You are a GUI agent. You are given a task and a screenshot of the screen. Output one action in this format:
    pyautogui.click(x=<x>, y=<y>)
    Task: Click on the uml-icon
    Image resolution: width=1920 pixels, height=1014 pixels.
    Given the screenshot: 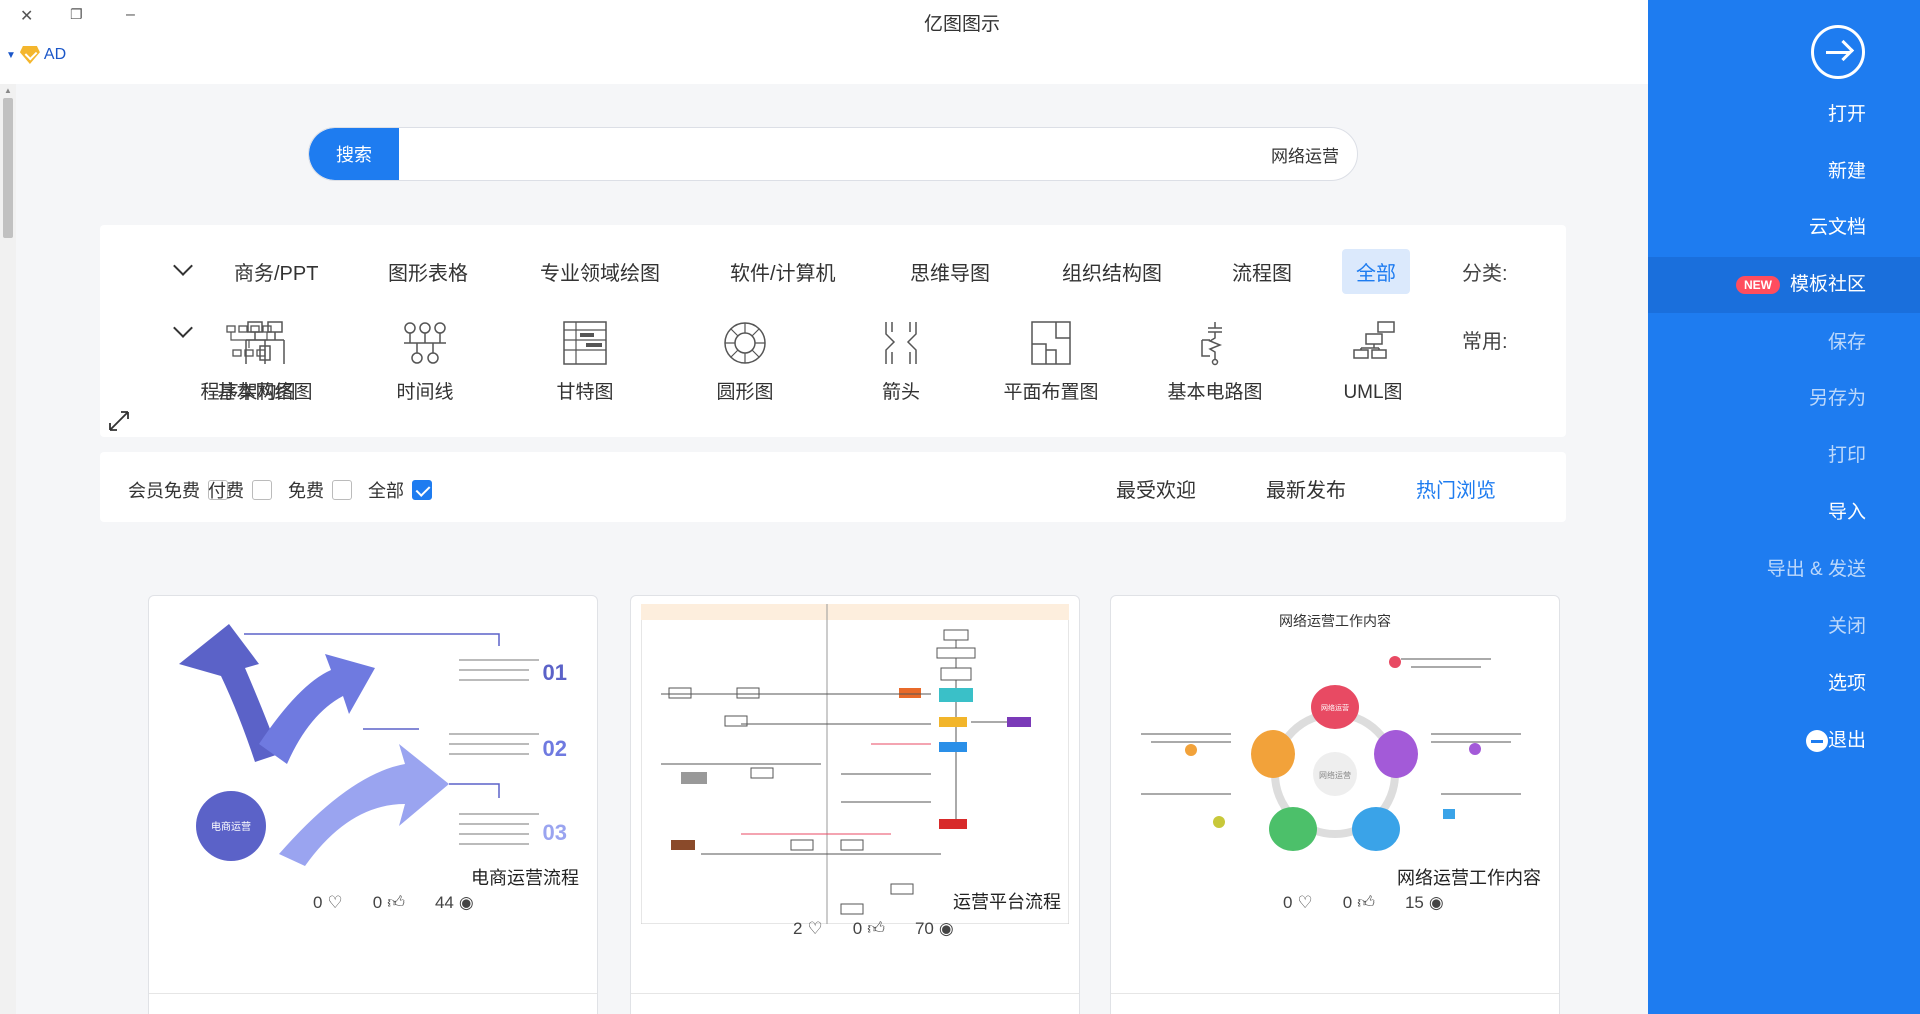 What is the action you would take?
    pyautogui.click(x=1374, y=340)
    